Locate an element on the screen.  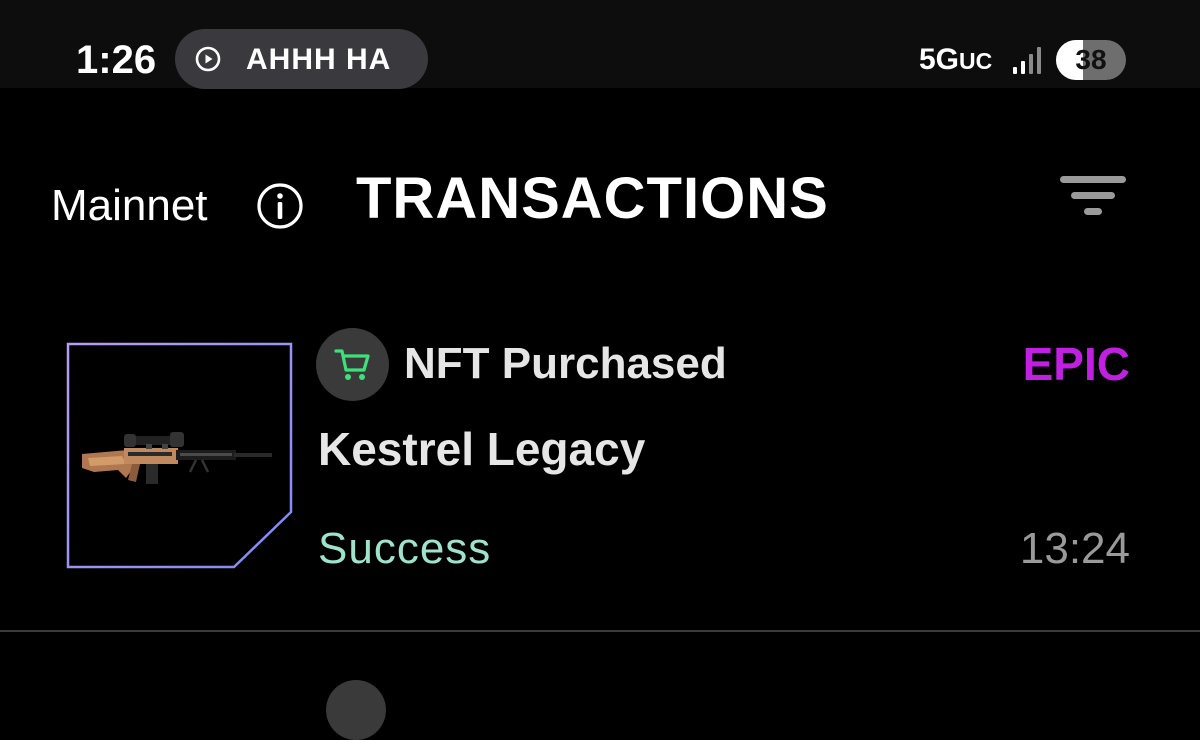
transaction-type: NFT Purchased is located at coordinates (565, 363).